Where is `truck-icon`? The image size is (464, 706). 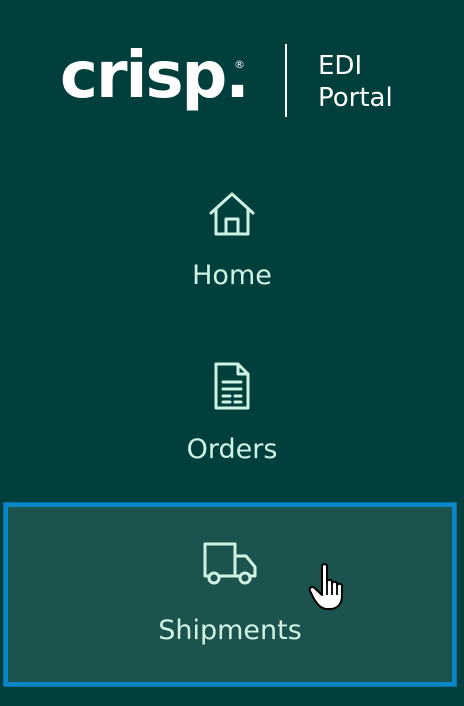
truck-icon is located at coordinates (230, 563).